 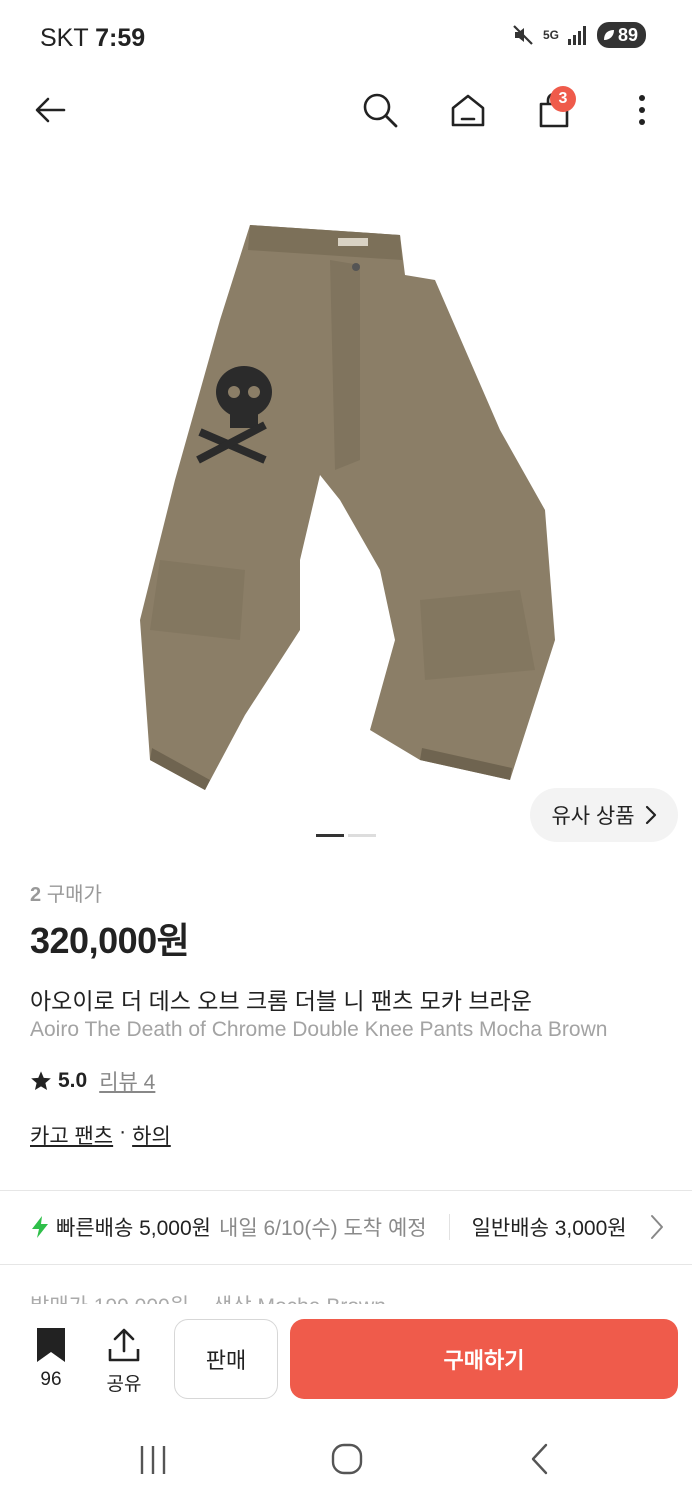 I want to click on status-time: SKT 7:59, so click(x=92, y=38).